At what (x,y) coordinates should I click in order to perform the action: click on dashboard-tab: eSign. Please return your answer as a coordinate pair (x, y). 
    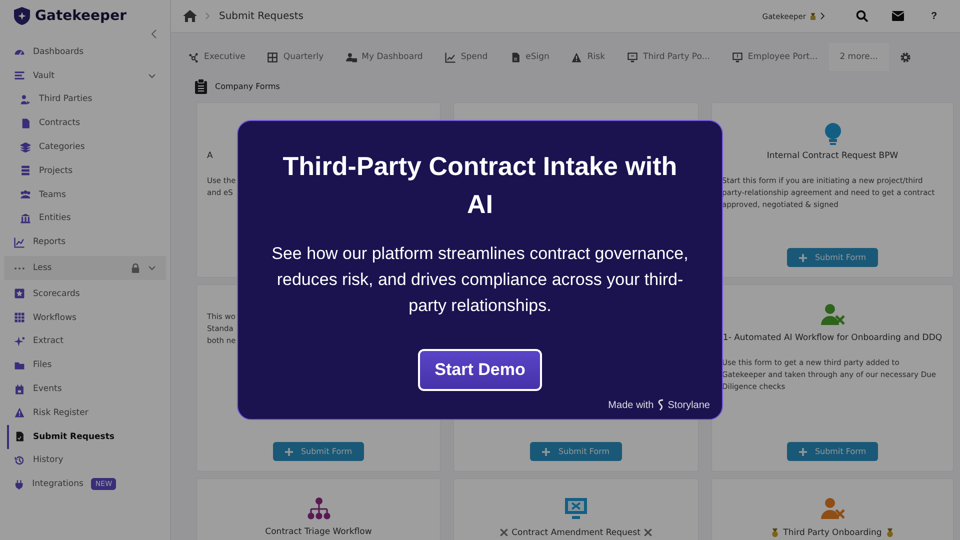
    Looking at the image, I should click on (529, 57).